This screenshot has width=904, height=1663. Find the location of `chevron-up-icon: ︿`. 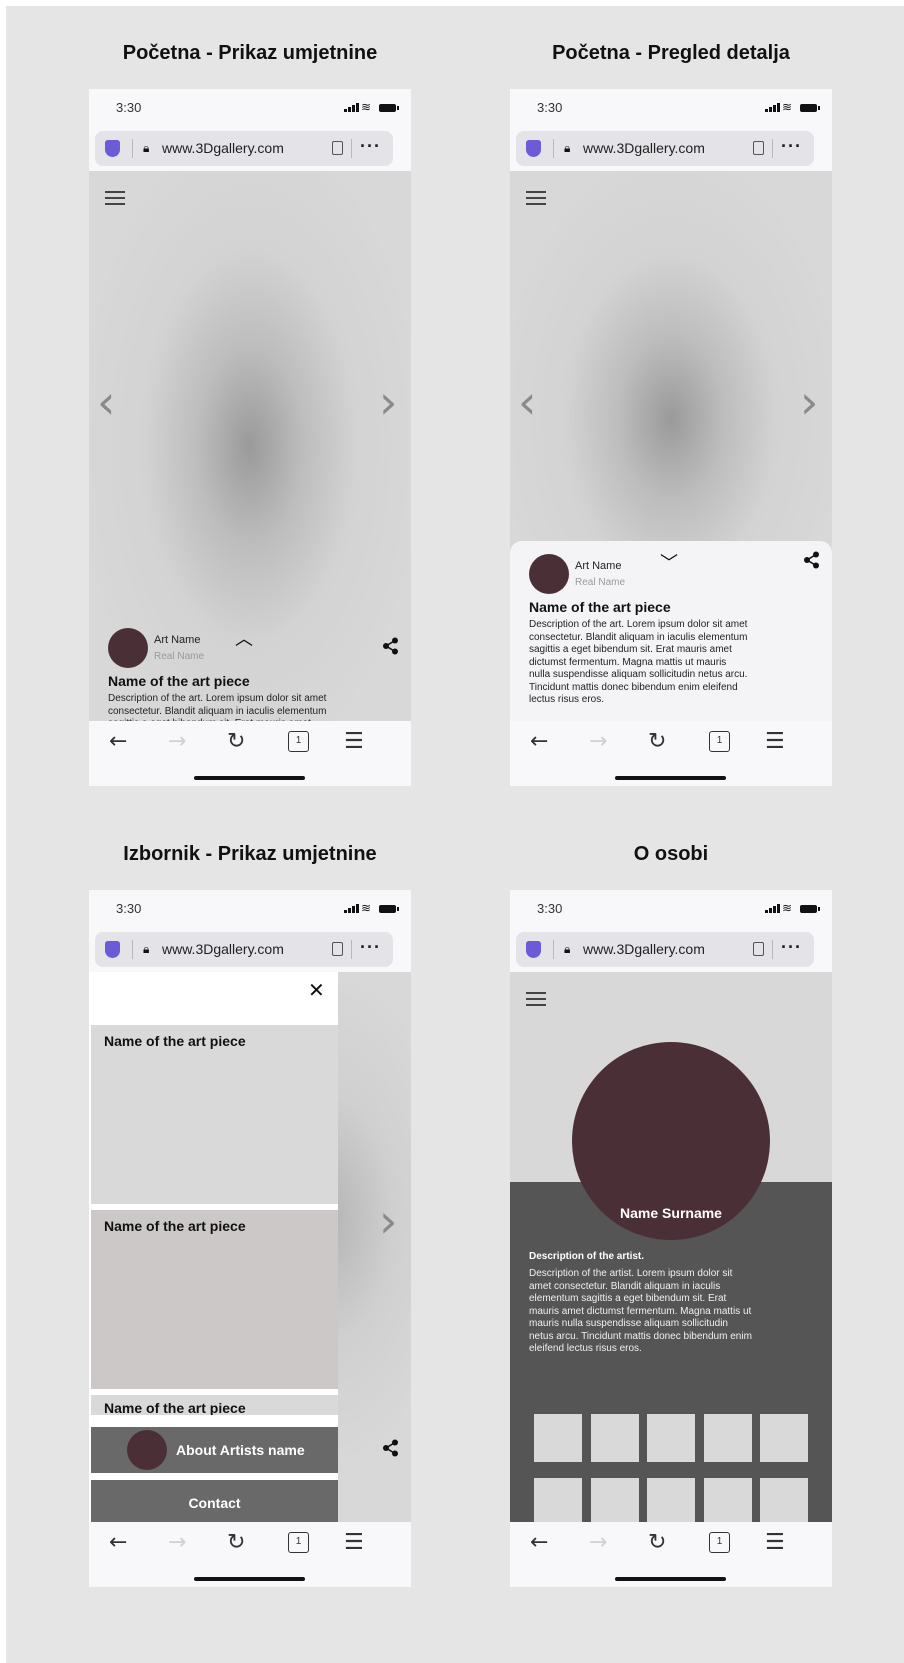

chevron-up-icon: ︿ is located at coordinates (244, 638).